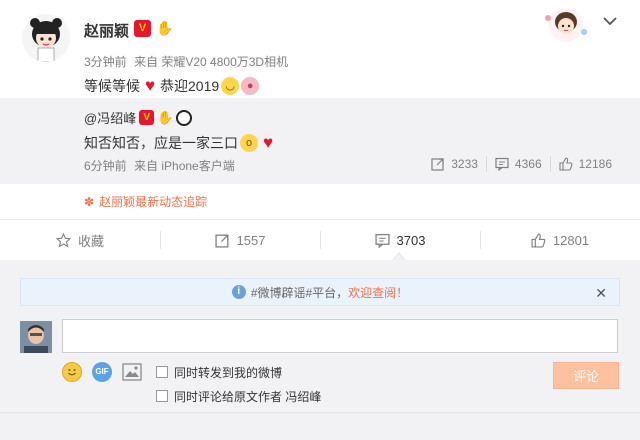 Image resolution: width=640 pixels, height=440 pixels. What do you see at coordinates (251, 240) in the screenshot?
I see `forward-count: 1557` at bounding box center [251, 240].